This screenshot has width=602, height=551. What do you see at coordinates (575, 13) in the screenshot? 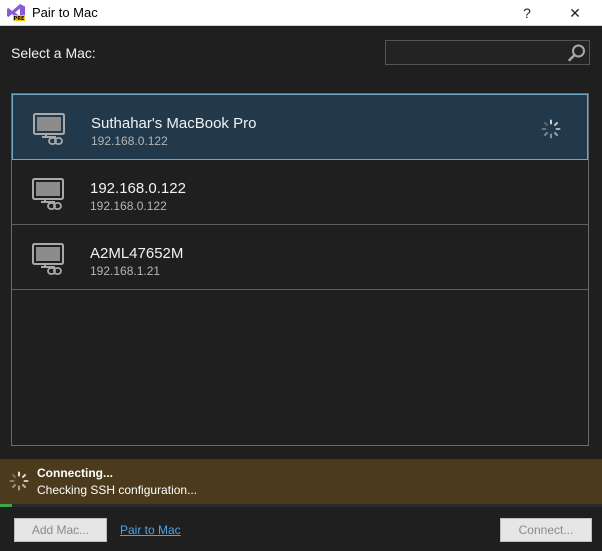
I see `close-button: ✕` at bounding box center [575, 13].